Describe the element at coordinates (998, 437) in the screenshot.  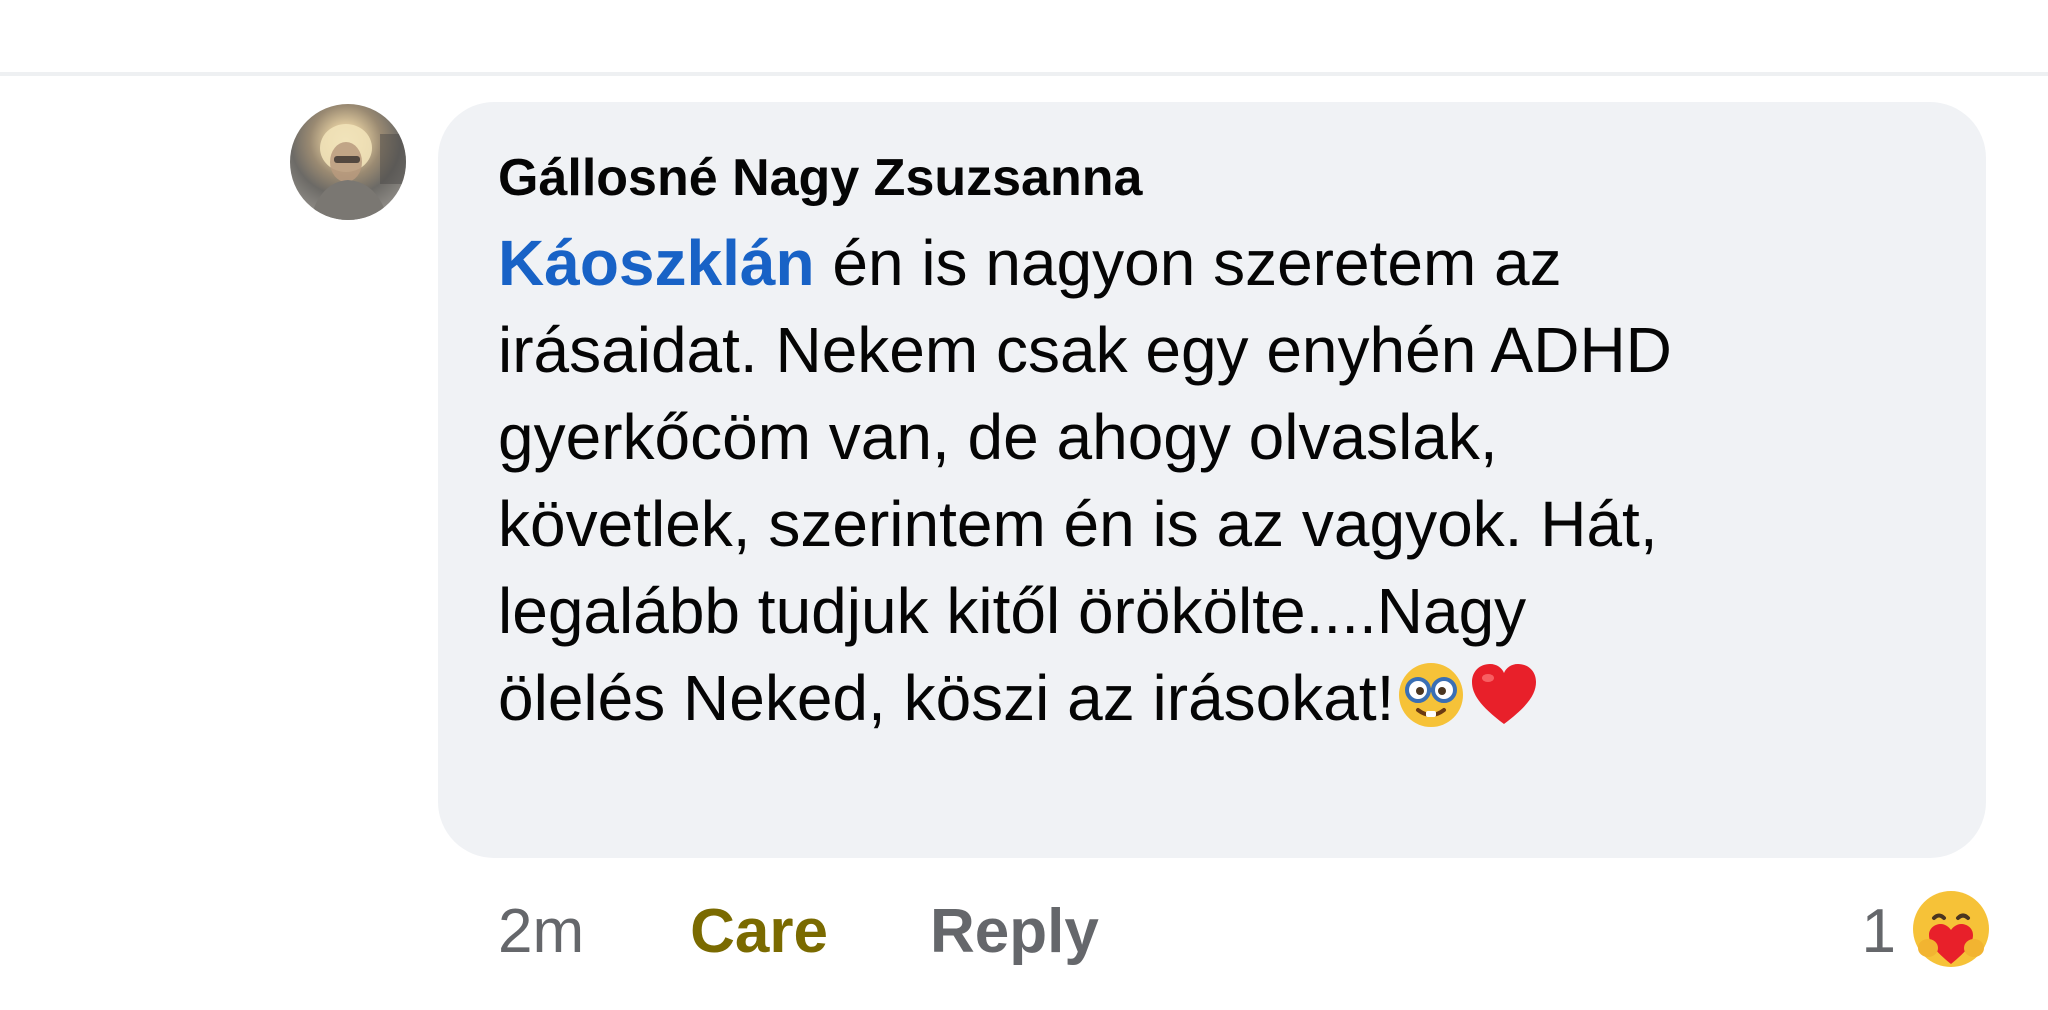
I see `comment-line-3: gyerkőcöm van, de ahogy olvaslak,` at that location.